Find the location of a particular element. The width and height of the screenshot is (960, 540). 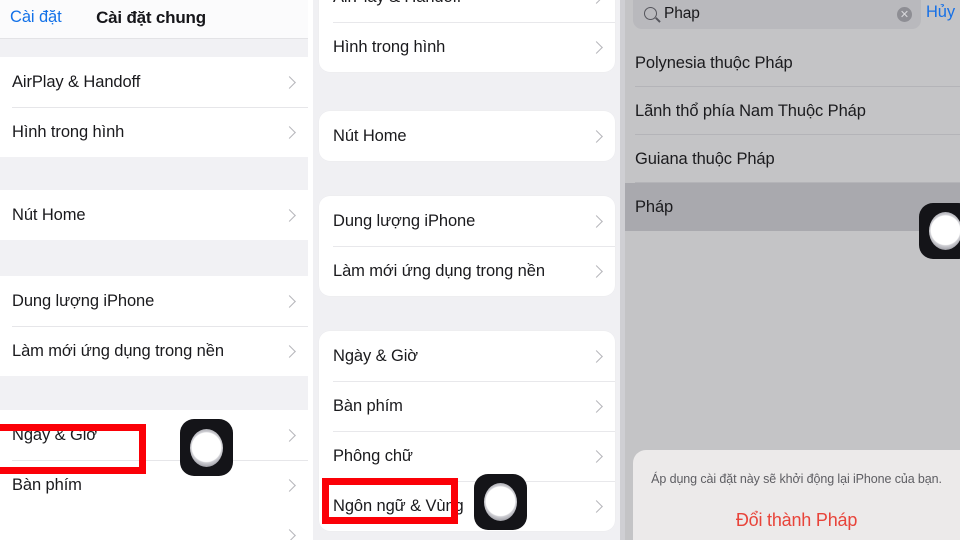

settings-group: AirPlay & Handoff Hình trong hình is located at coordinates (154, 107).